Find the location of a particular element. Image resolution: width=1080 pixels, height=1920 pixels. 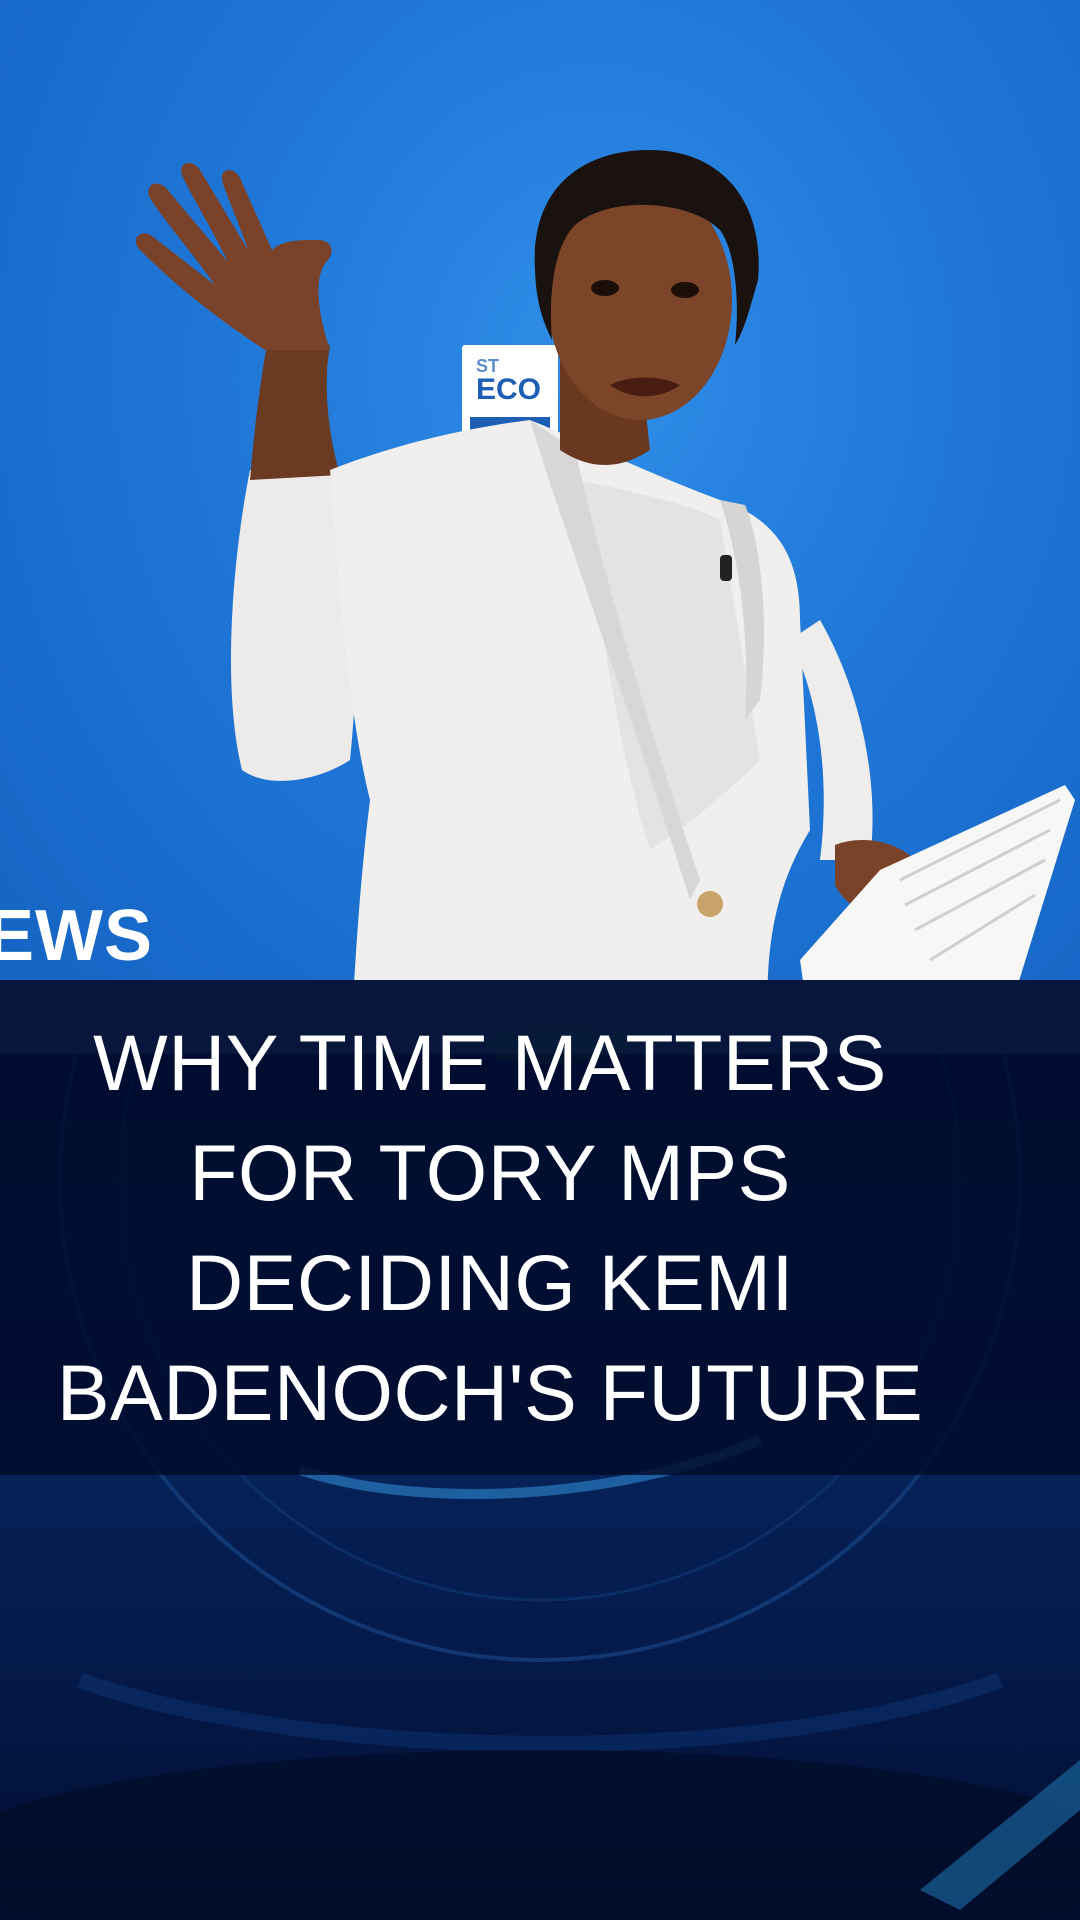

news-watermark: EWS is located at coordinates (77, 936).